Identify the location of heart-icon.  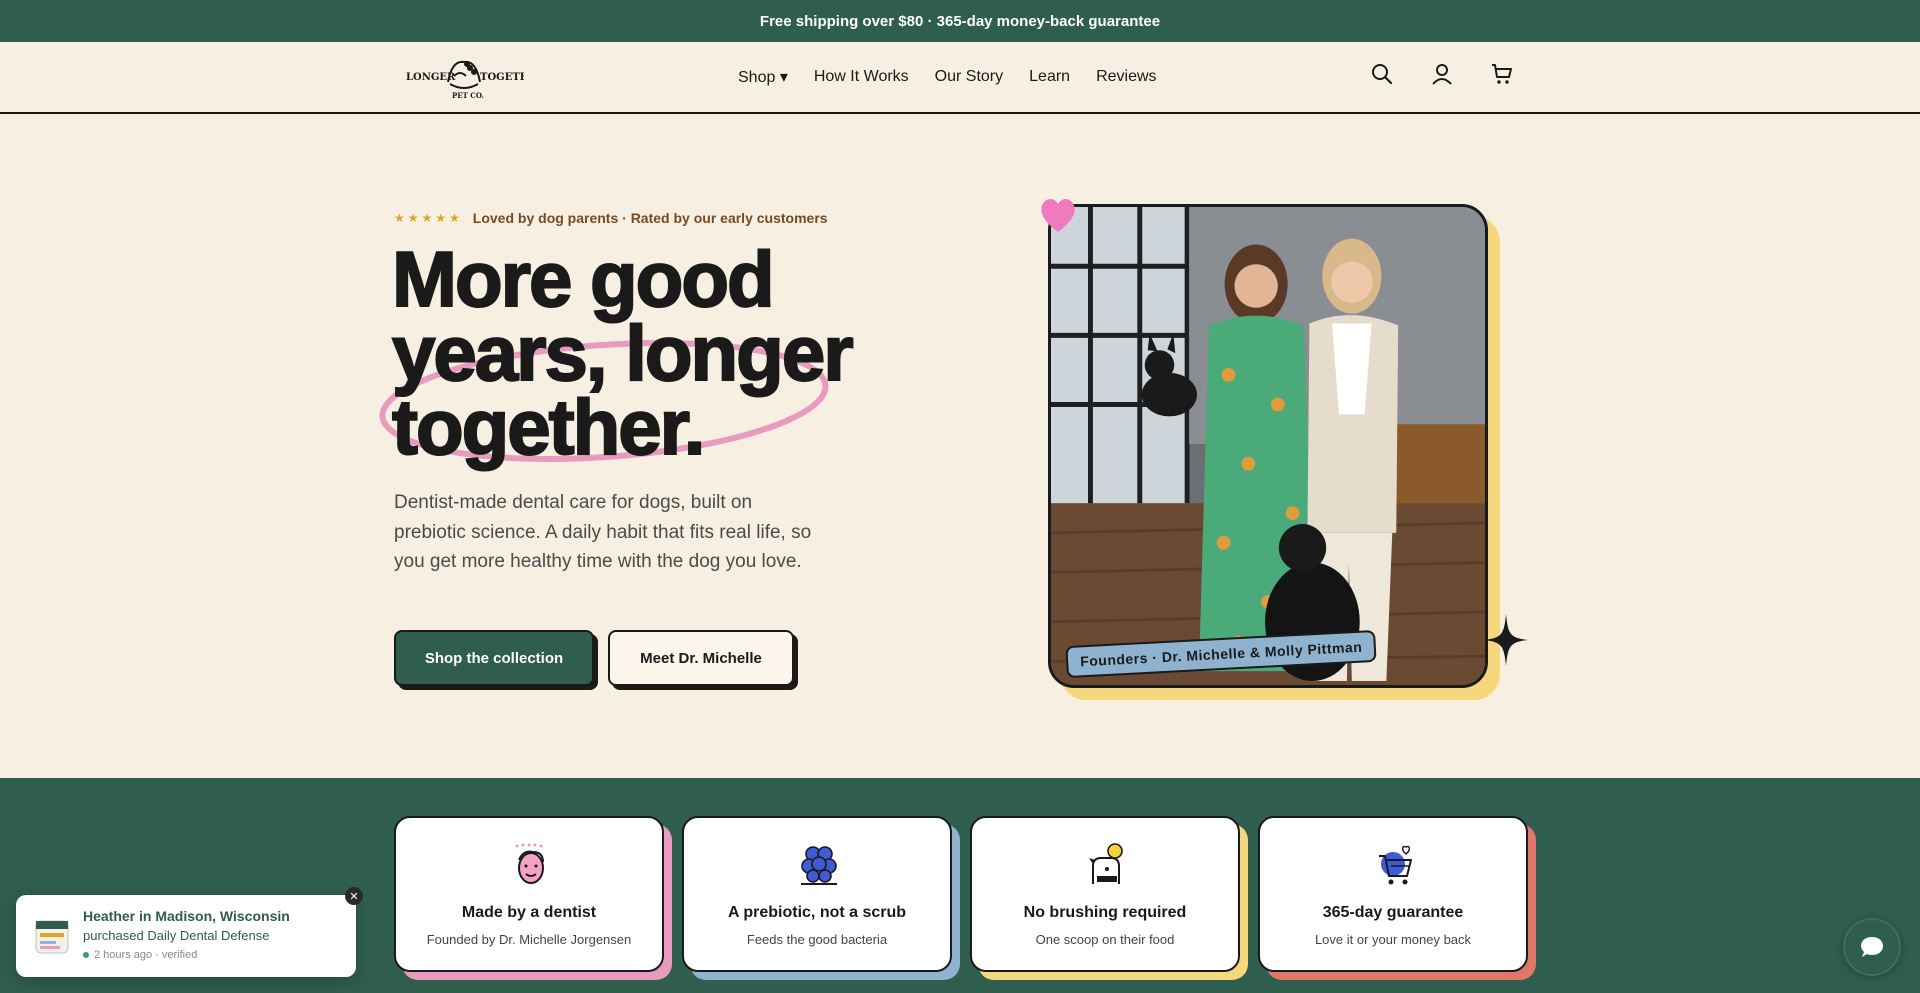
(1058, 215).